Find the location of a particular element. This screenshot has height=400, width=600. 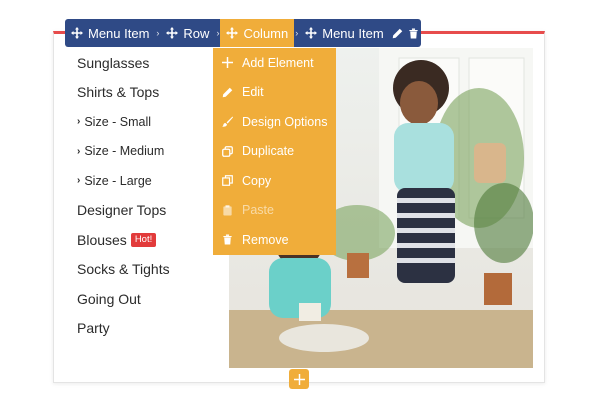

crumb-menu-item: Menu Item is located at coordinates (110, 33).